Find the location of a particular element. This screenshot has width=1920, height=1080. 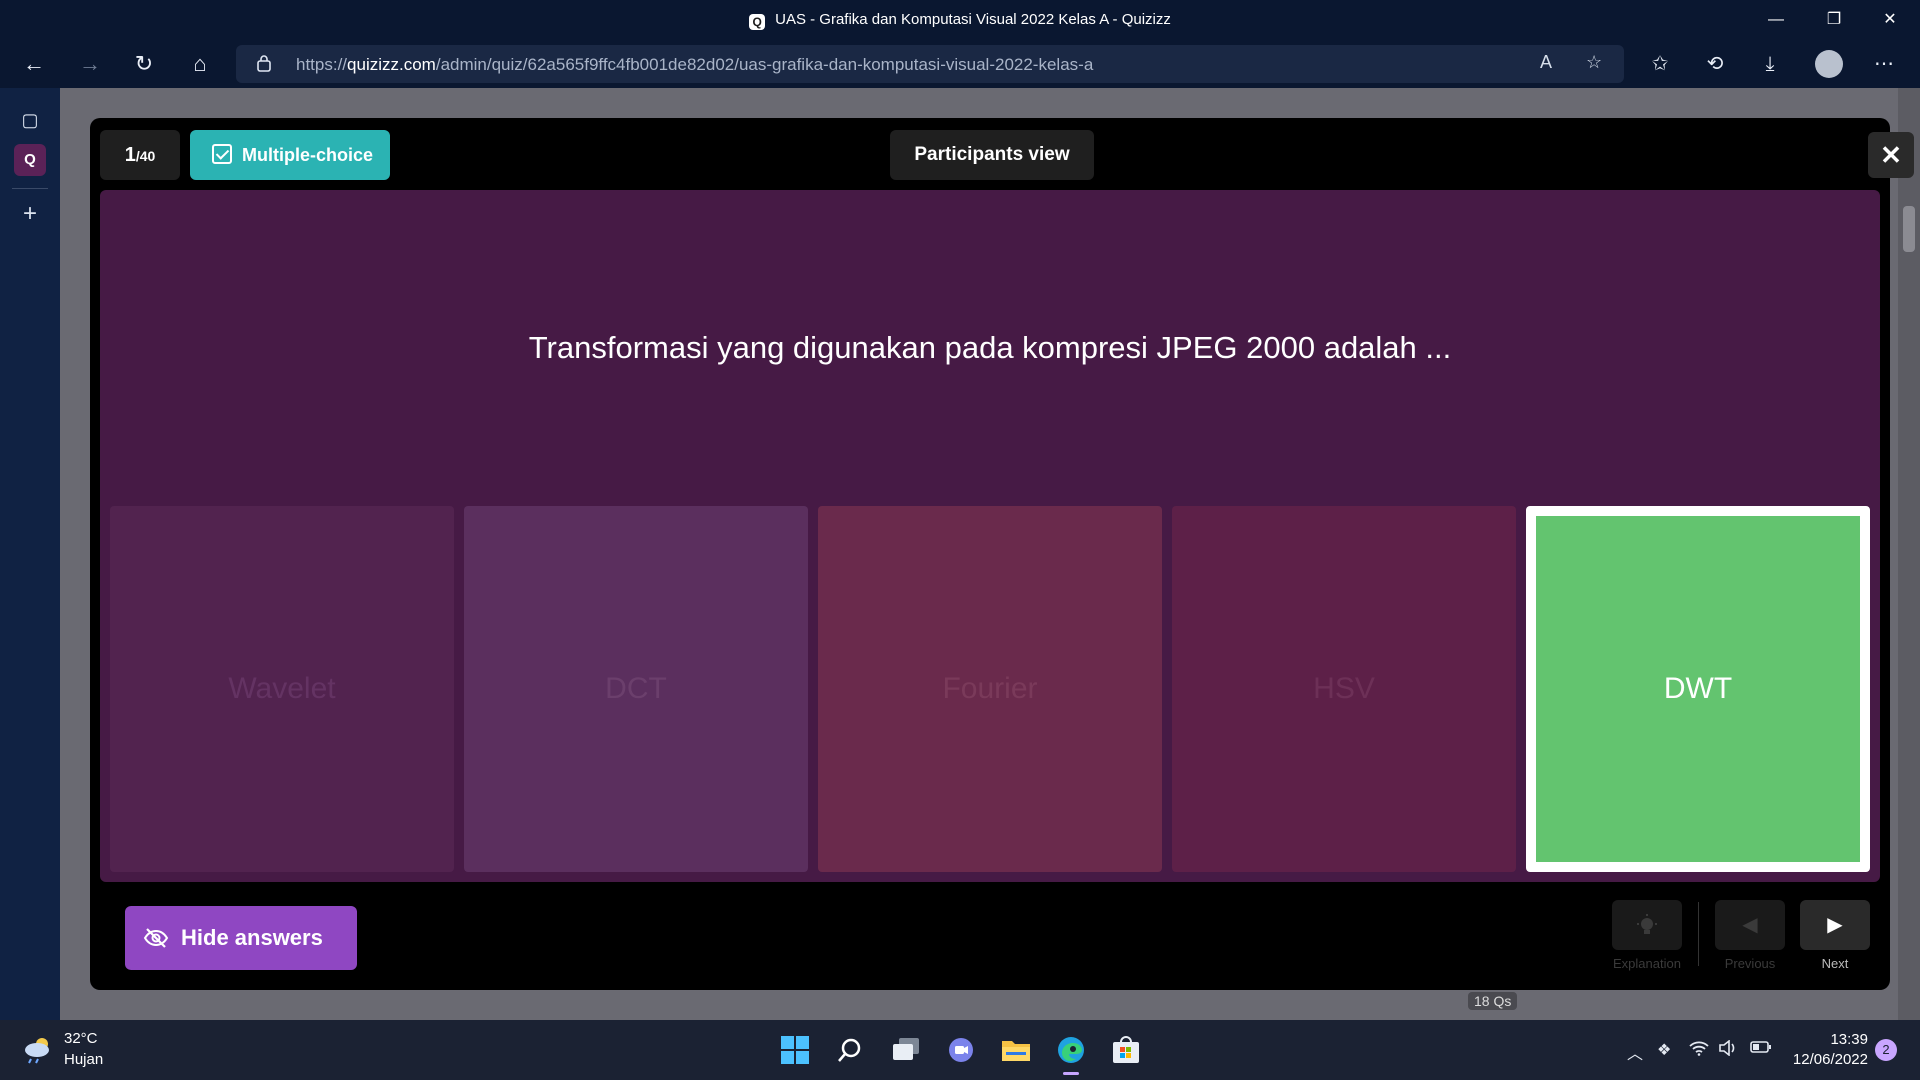

tab-actions-icon: ▢ is located at coordinates (30, 120).